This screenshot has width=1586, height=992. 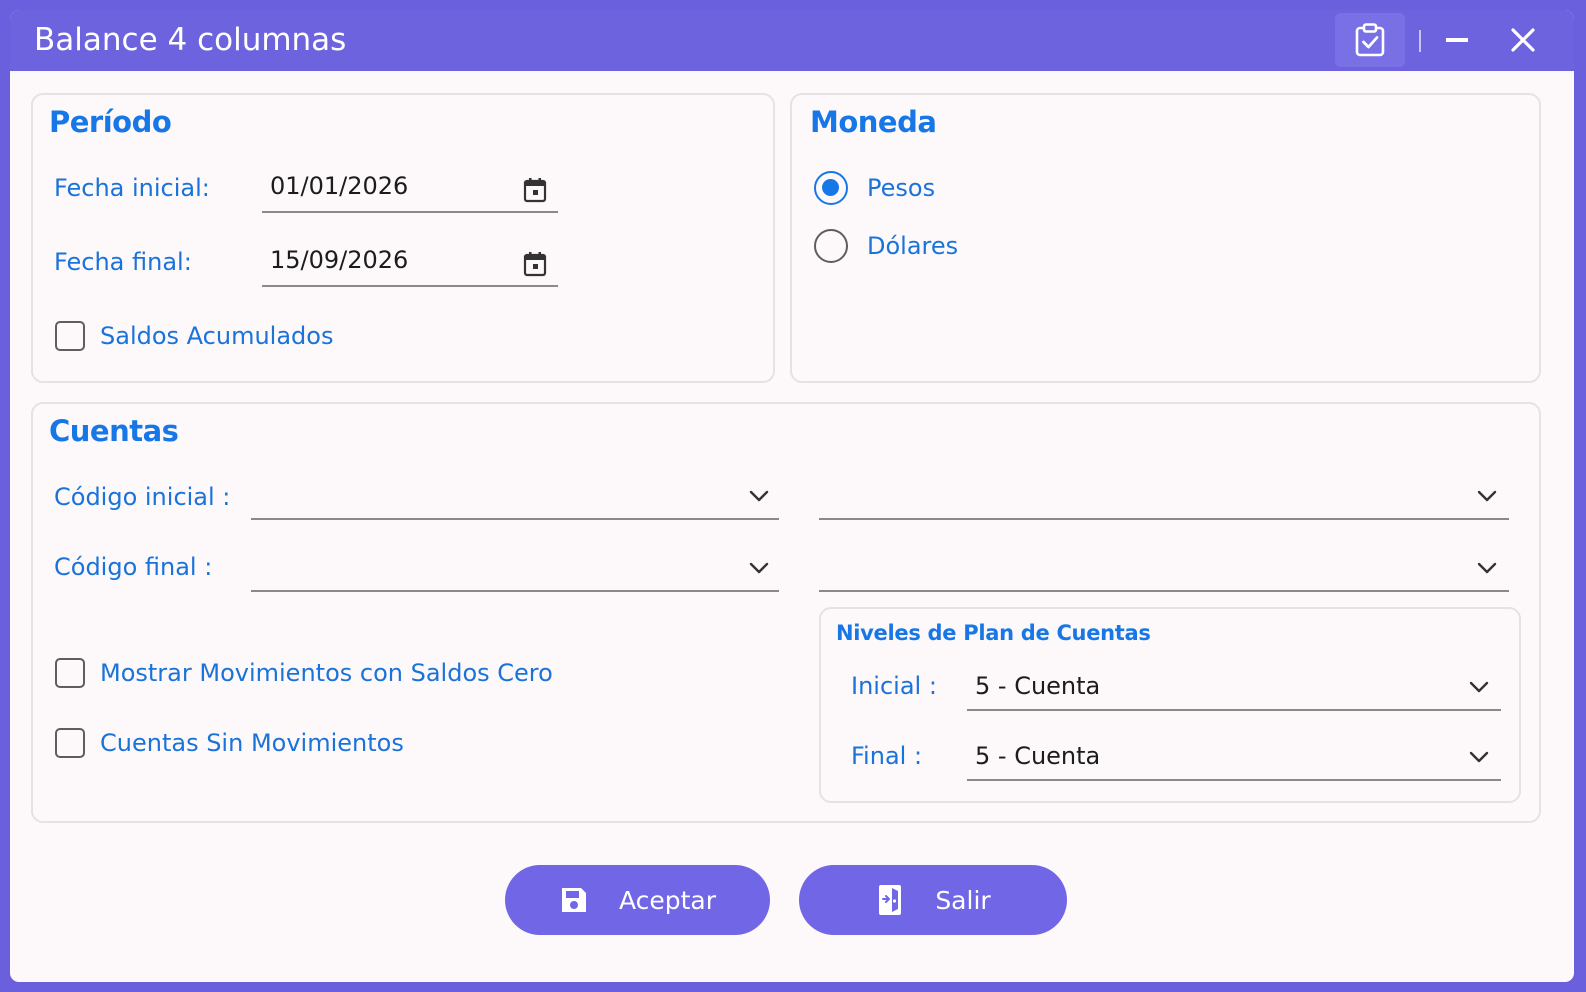 I want to click on cuentas-title: Cuentas, so click(x=114, y=431).